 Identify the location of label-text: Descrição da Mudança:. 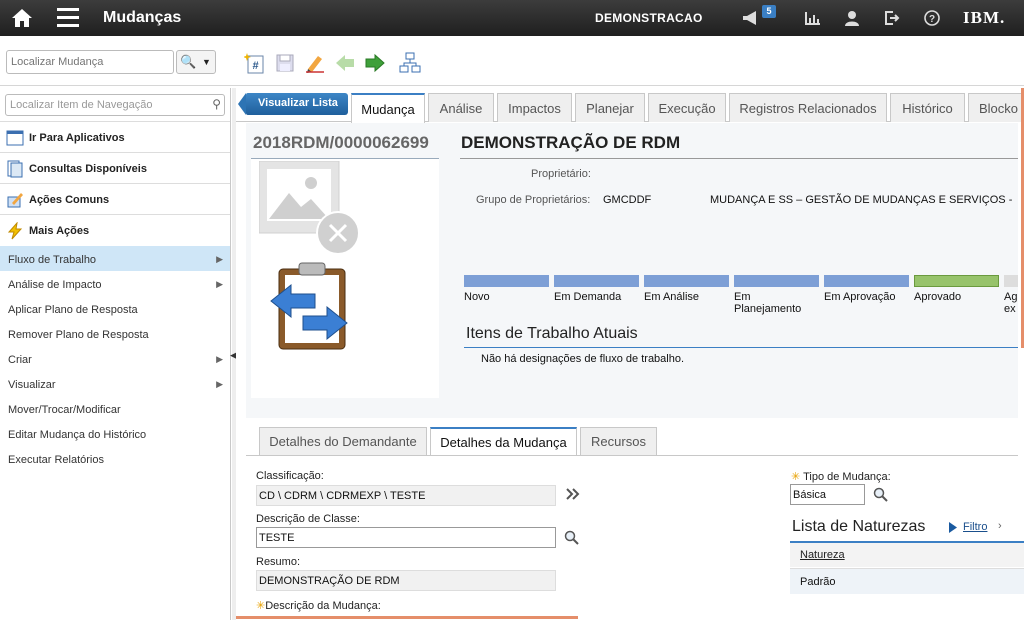
(323, 606).